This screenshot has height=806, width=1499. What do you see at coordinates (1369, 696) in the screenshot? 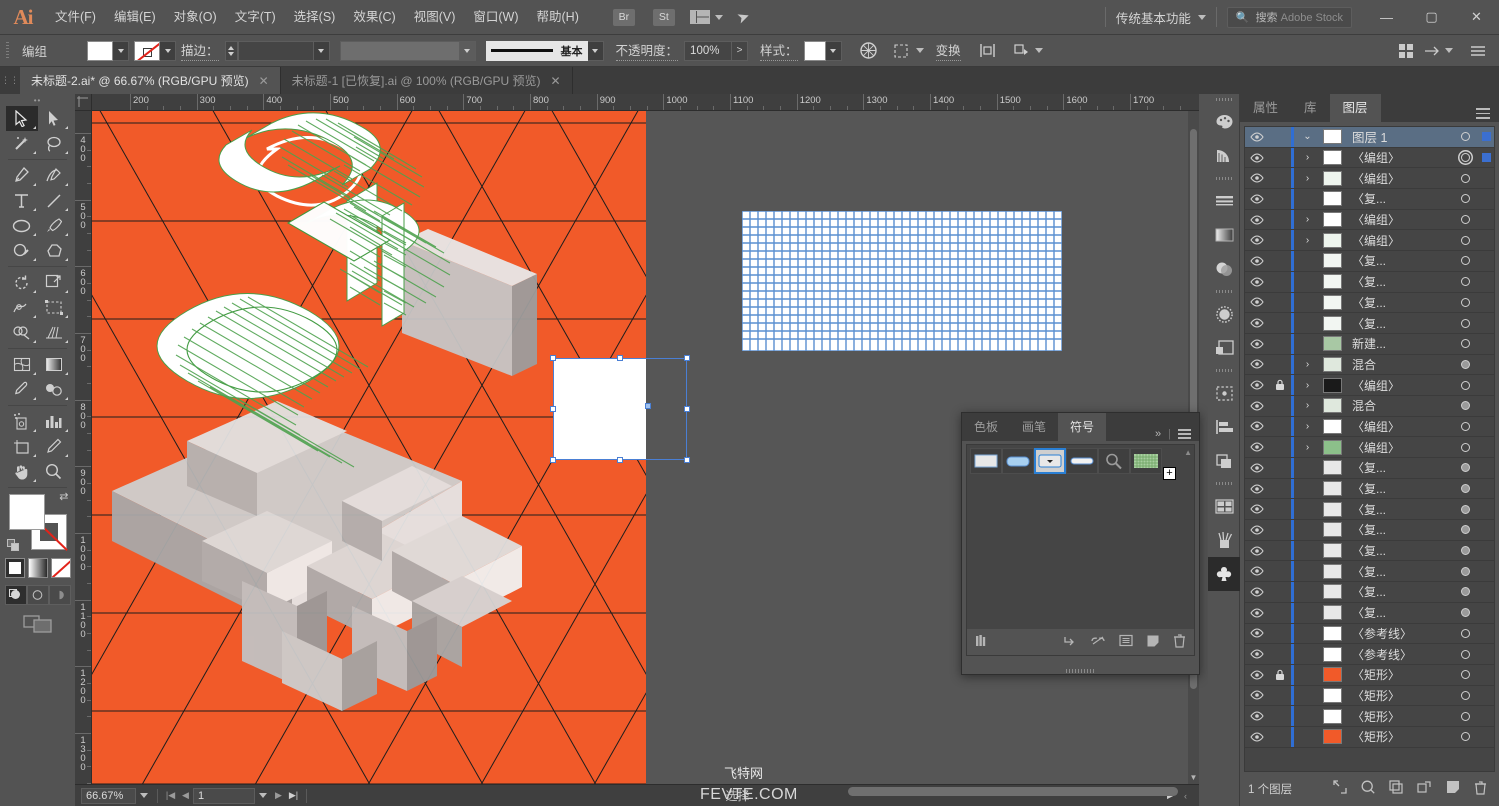
I see `layer-row: 〈矩形〉` at bounding box center [1369, 696].